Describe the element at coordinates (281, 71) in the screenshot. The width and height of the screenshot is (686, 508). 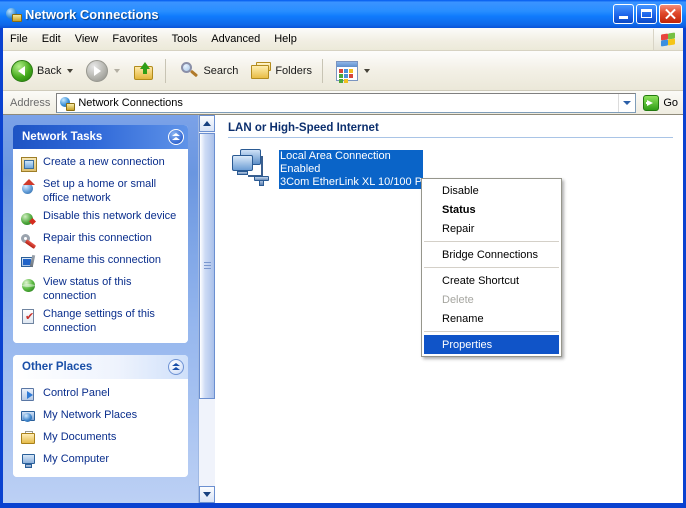
I see `folders-button: Folders` at that location.